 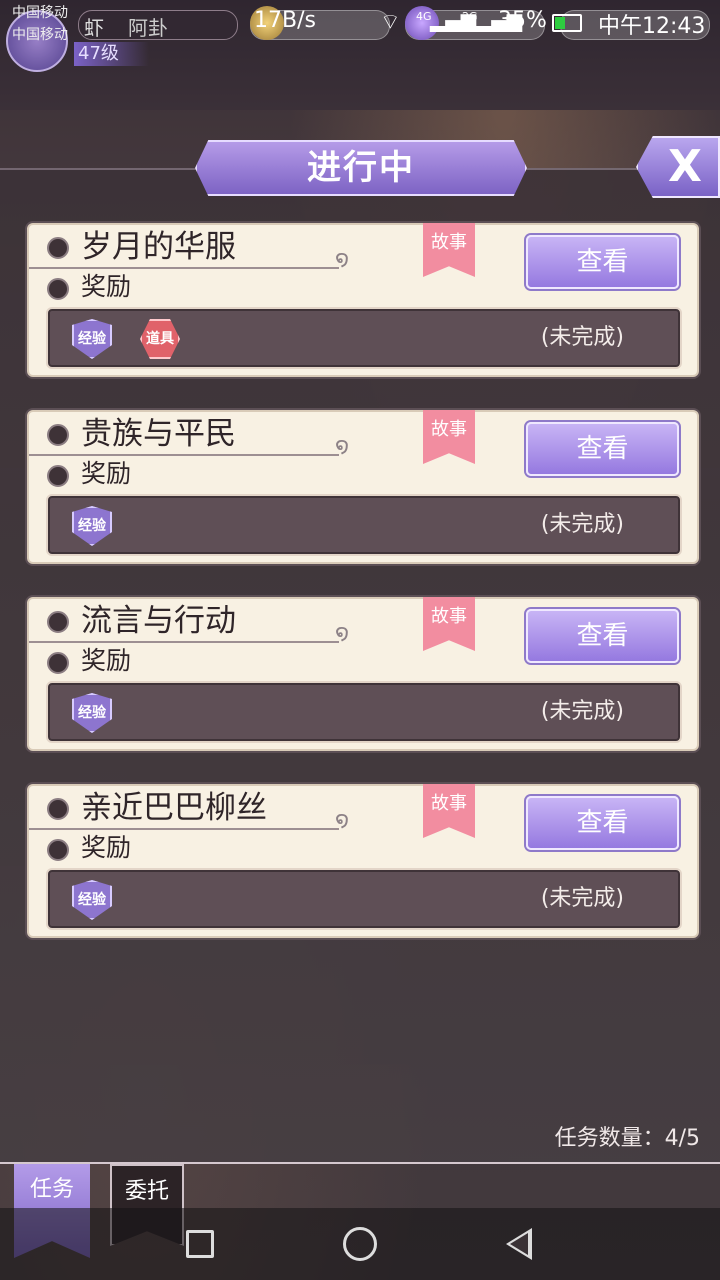 What do you see at coordinates (522, 20) in the screenshot?
I see `battery-percent: 35%` at bounding box center [522, 20].